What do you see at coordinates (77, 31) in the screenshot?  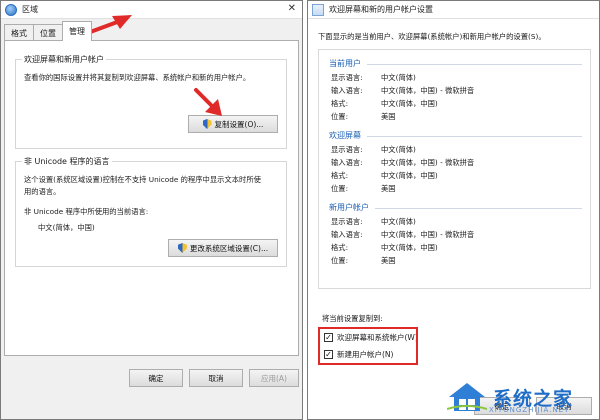 I see `tab-administrative: 管理` at bounding box center [77, 31].